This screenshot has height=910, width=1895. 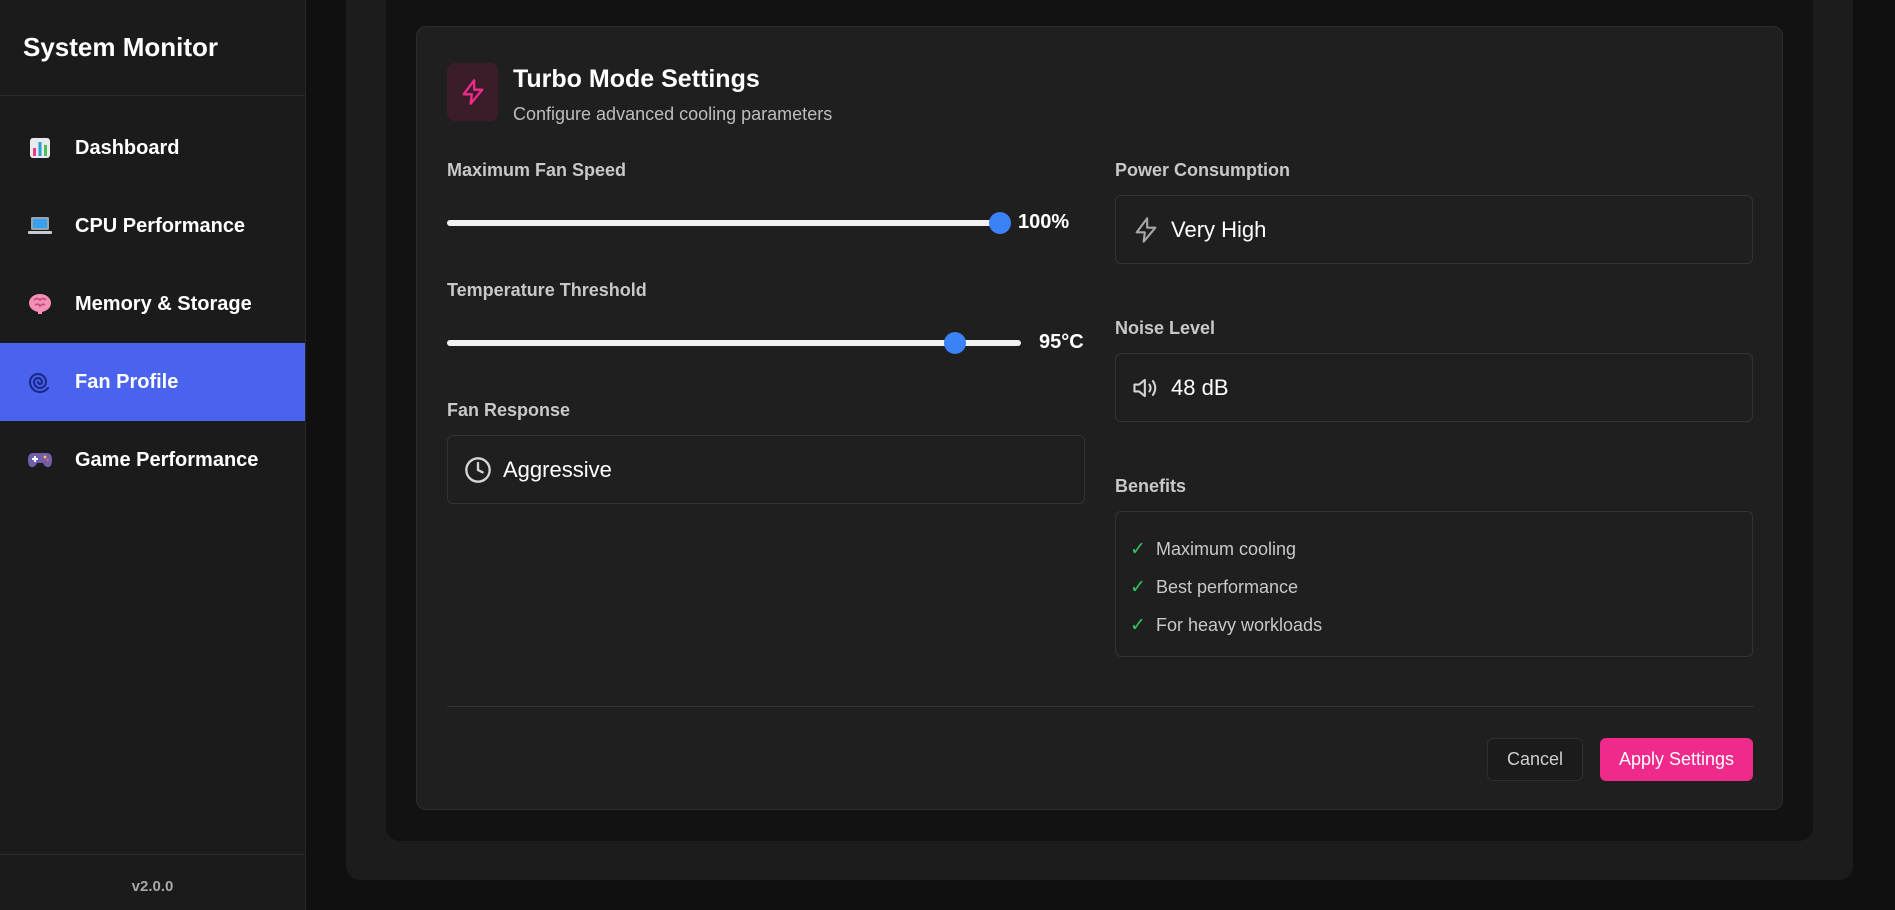 What do you see at coordinates (1676, 759) in the screenshot?
I see `apply-settings-button: Apply Settings` at bounding box center [1676, 759].